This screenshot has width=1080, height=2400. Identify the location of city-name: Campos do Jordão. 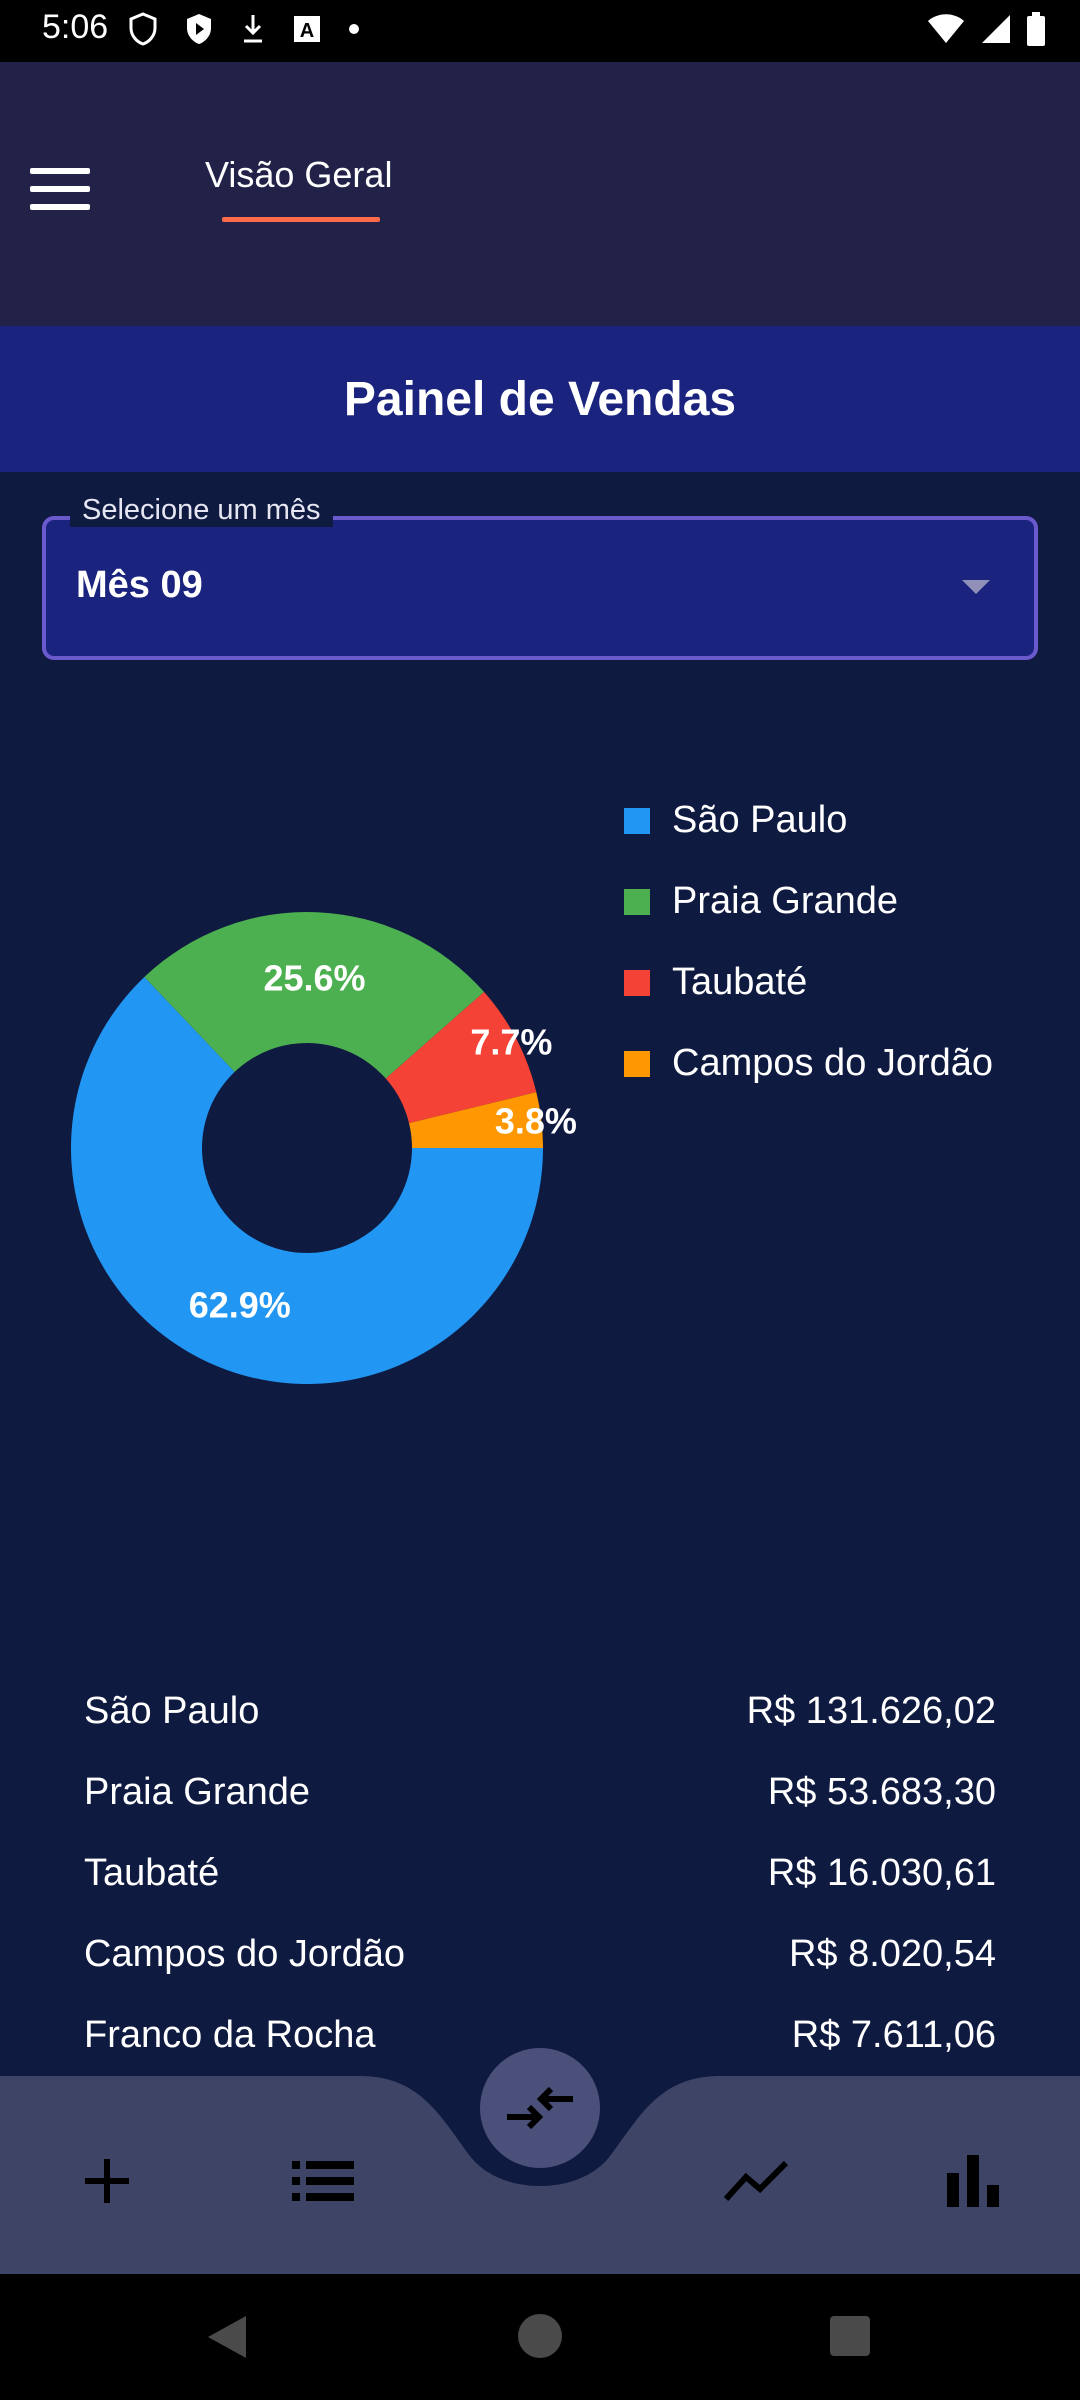
(245, 1954).